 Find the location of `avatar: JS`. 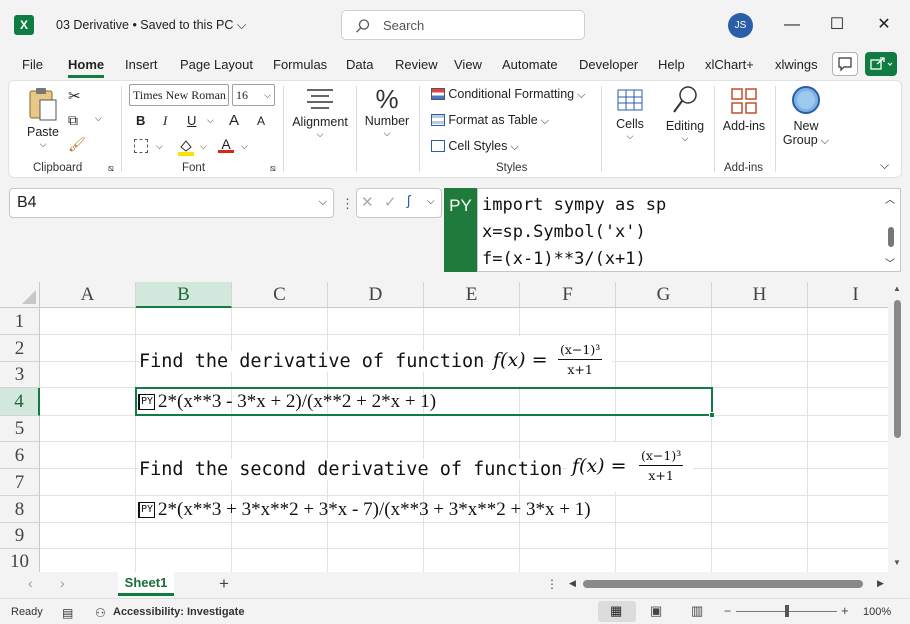

avatar: JS is located at coordinates (740, 25).